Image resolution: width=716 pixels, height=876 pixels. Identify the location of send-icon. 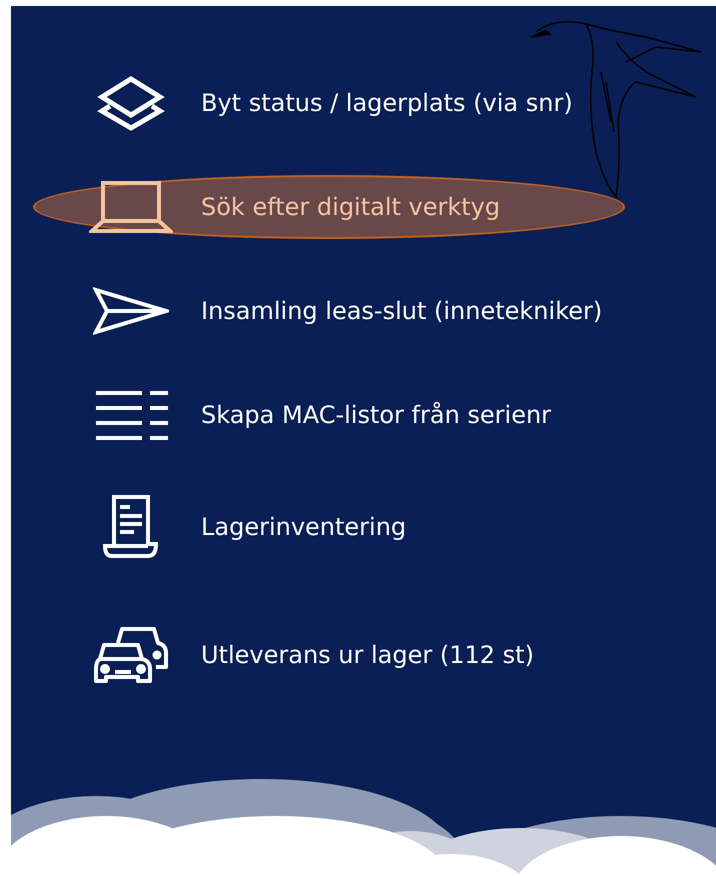
(131, 311).